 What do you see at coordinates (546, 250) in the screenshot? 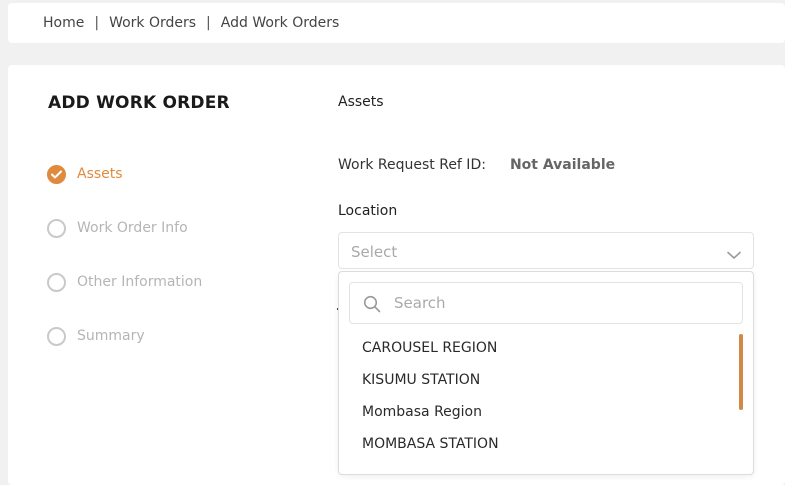
I see `location-select: Select` at bounding box center [546, 250].